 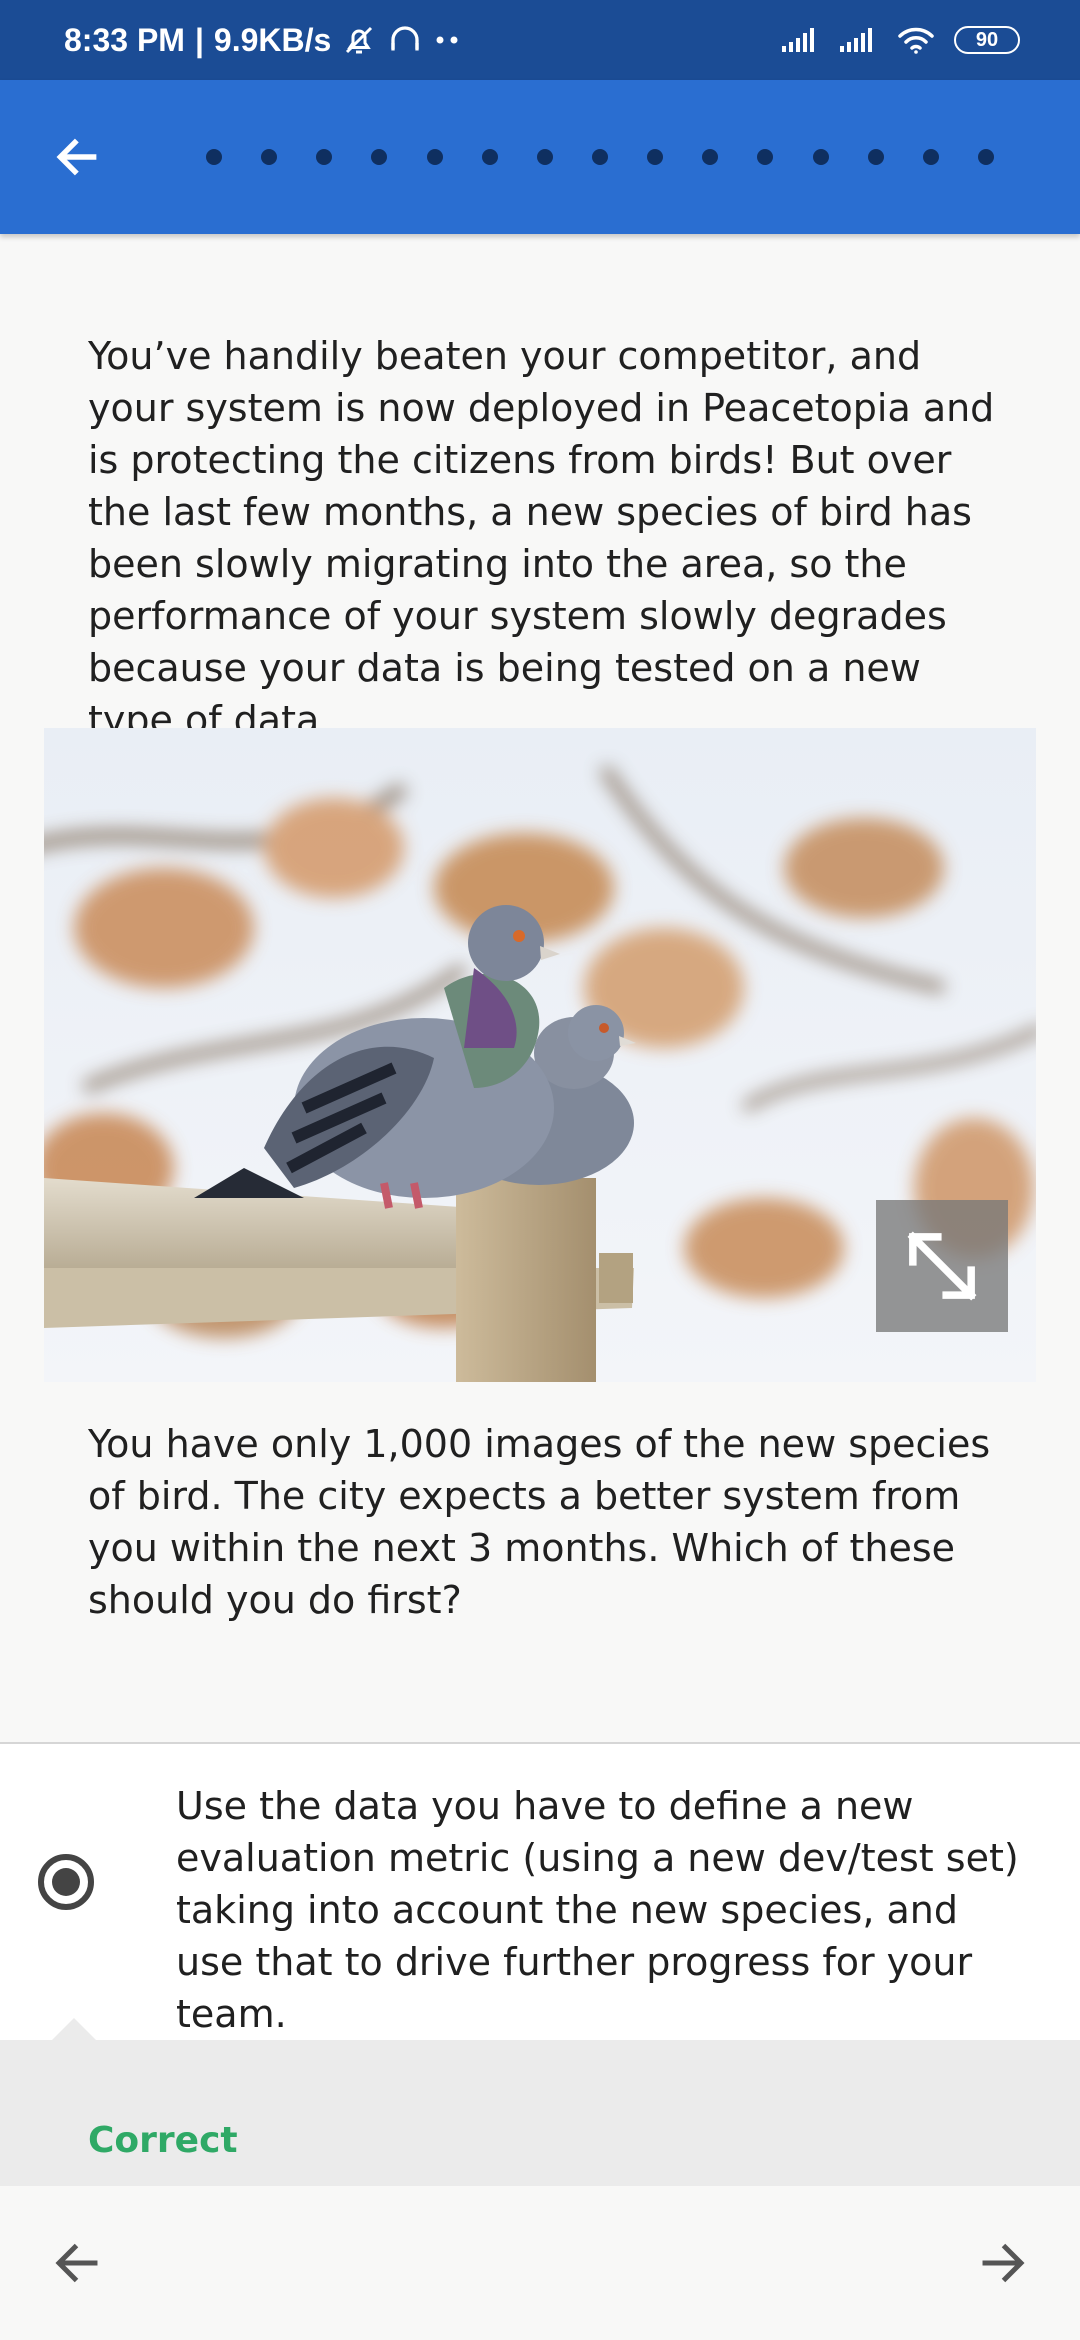 What do you see at coordinates (405, 40) in the screenshot?
I see `headphones-icon` at bounding box center [405, 40].